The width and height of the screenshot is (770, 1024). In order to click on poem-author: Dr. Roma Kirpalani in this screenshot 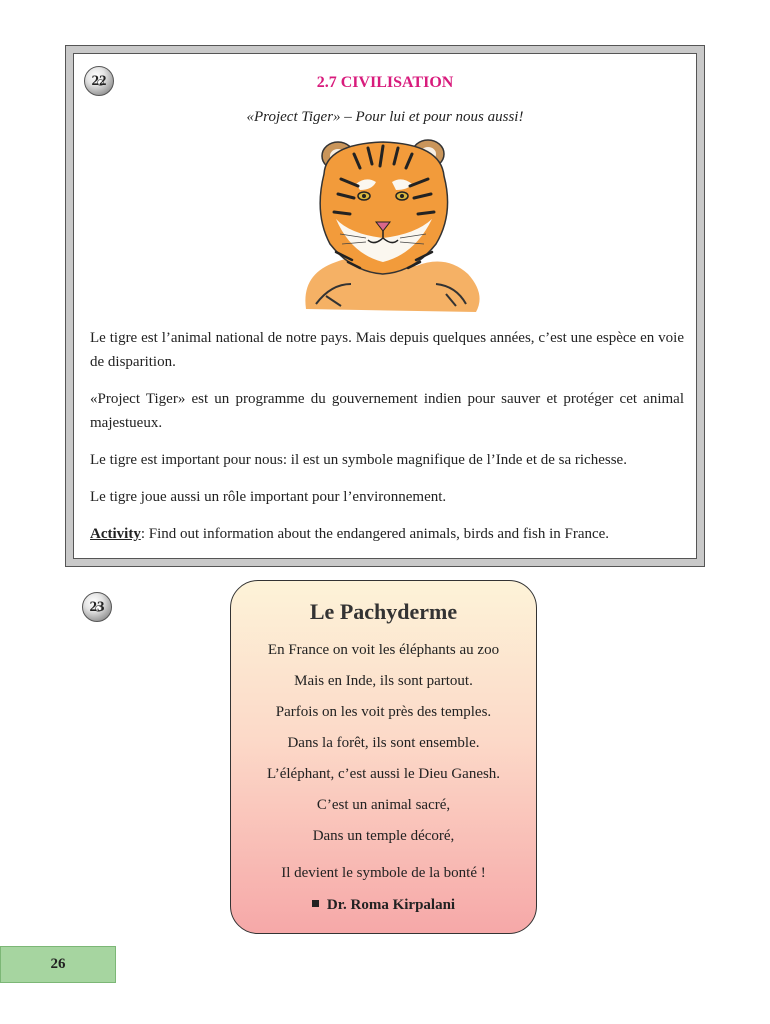, I will do `click(383, 905)`.